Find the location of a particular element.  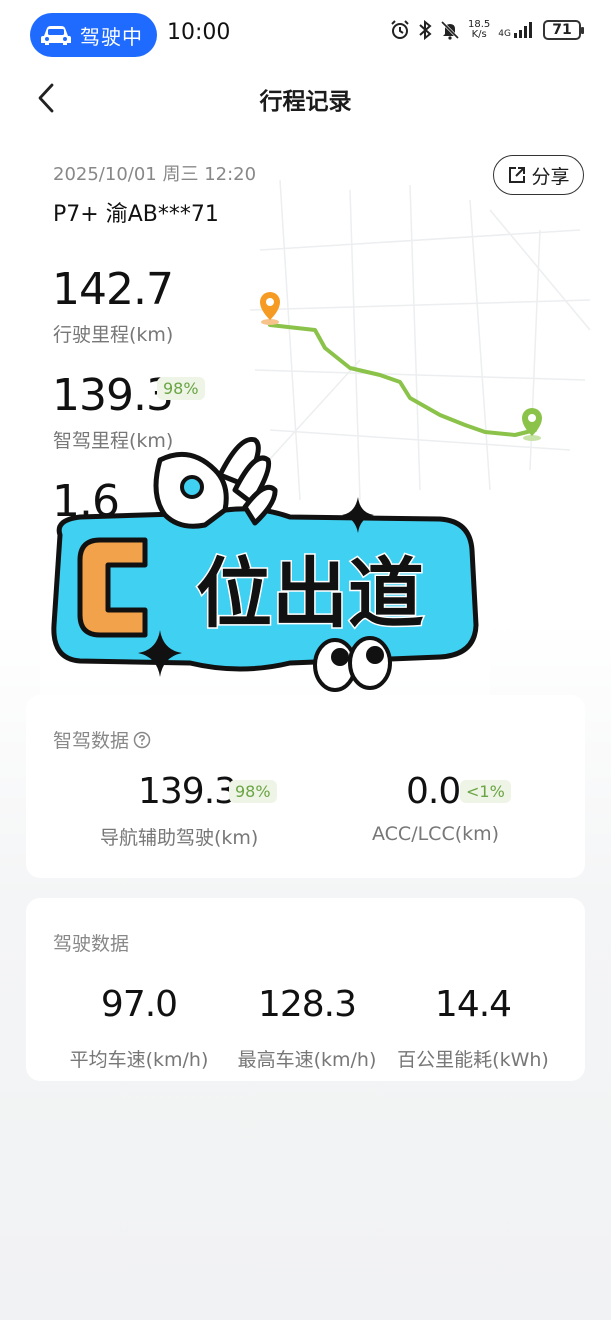

sticker-text: 位出道 is located at coordinates (310, 593).